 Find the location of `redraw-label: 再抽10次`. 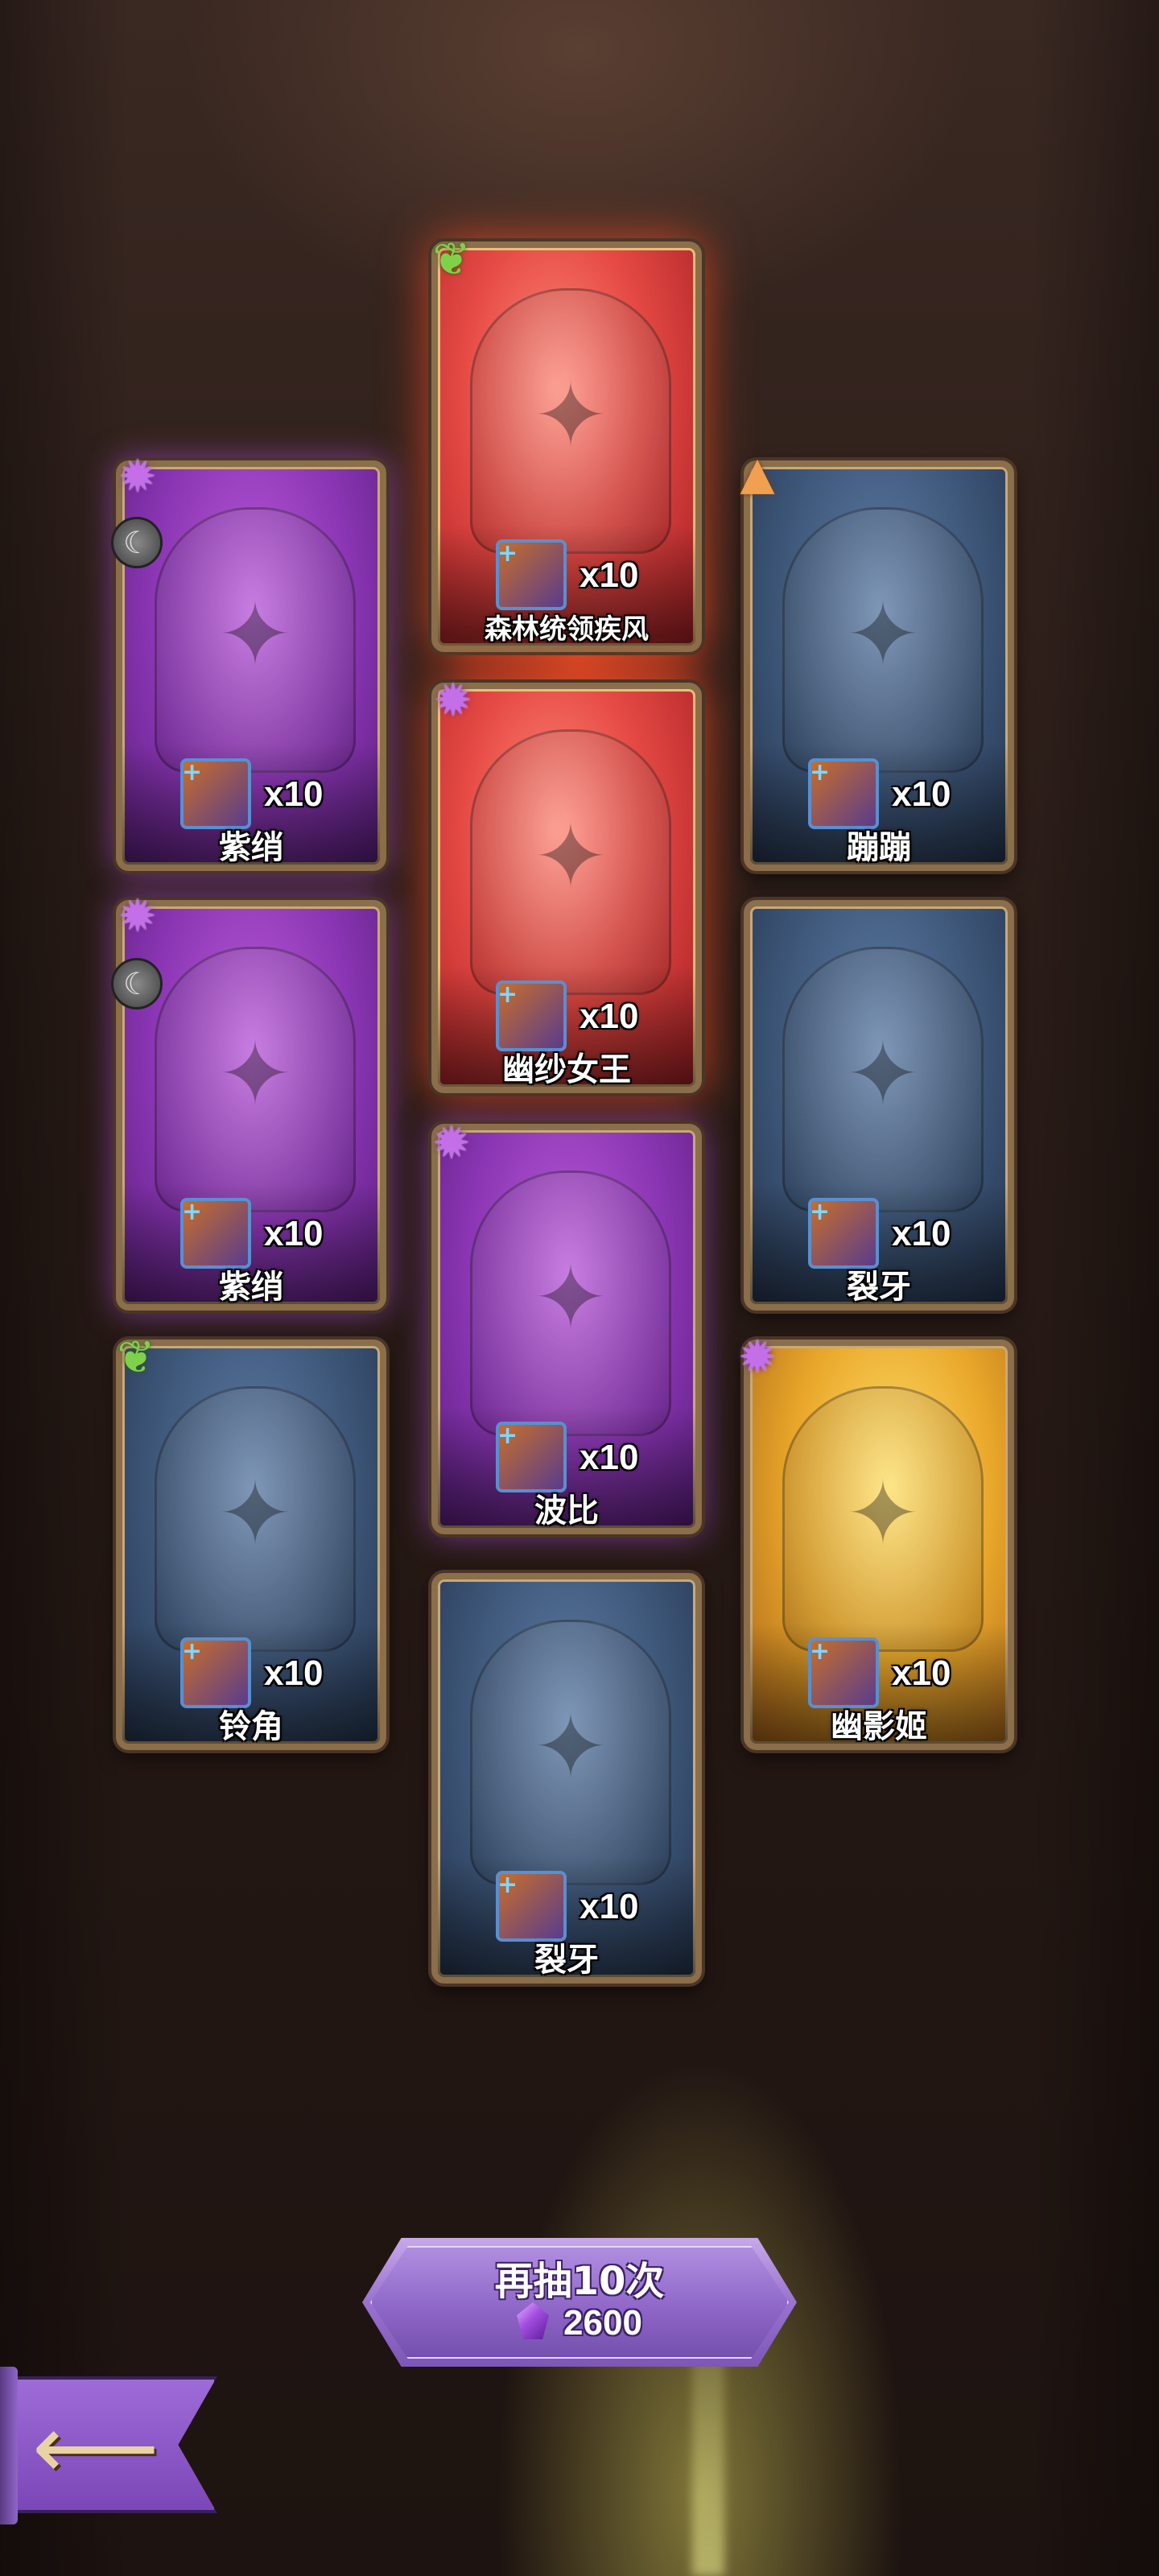

redraw-label: 再抽10次 is located at coordinates (579, 2281).